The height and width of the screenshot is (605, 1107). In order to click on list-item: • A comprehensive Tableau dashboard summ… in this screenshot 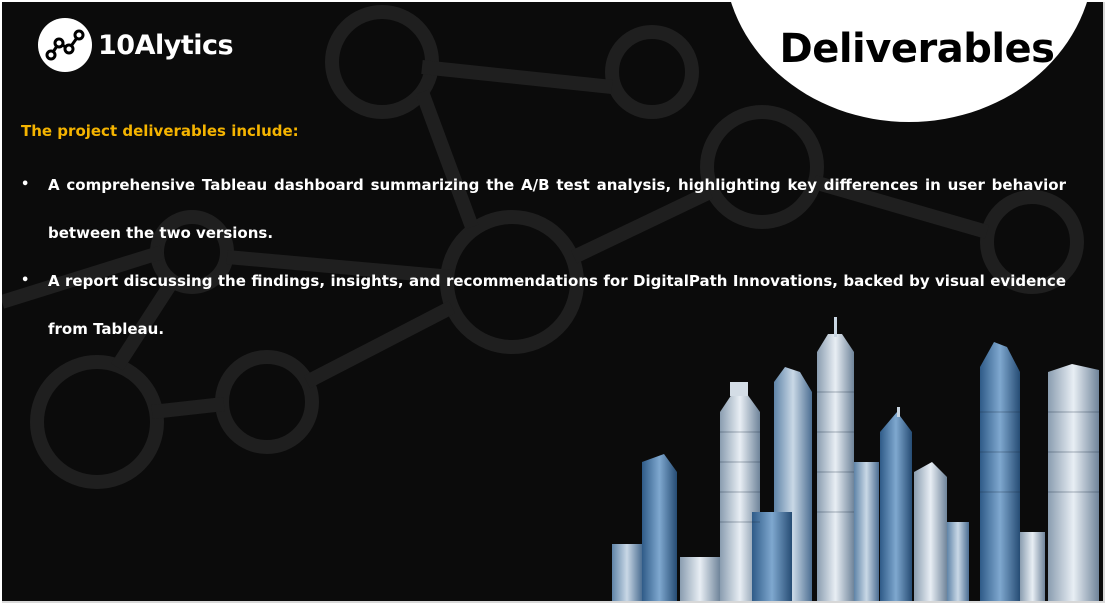, I will do `click(543, 209)`.